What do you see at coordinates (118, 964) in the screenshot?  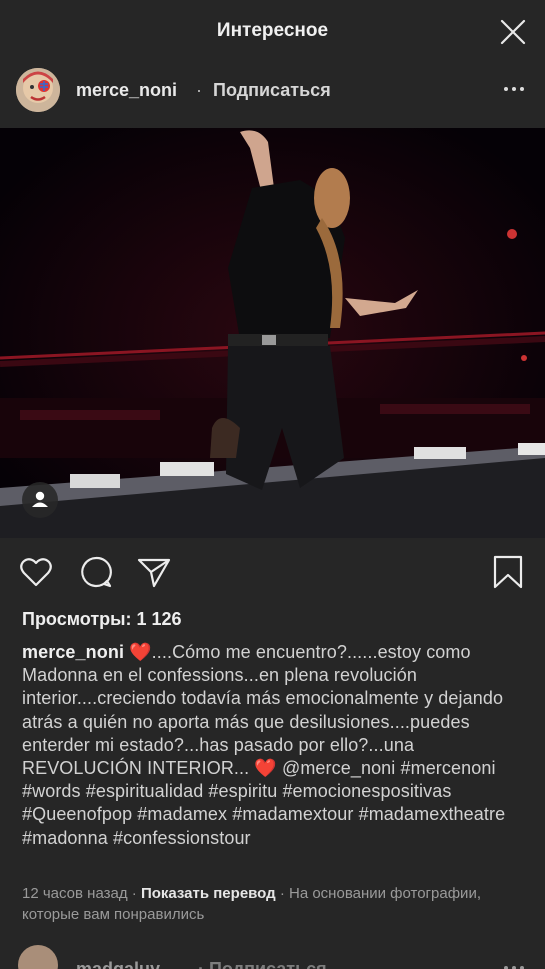 I see `next-author-username: madgaluy` at bounding box center [118, 964].